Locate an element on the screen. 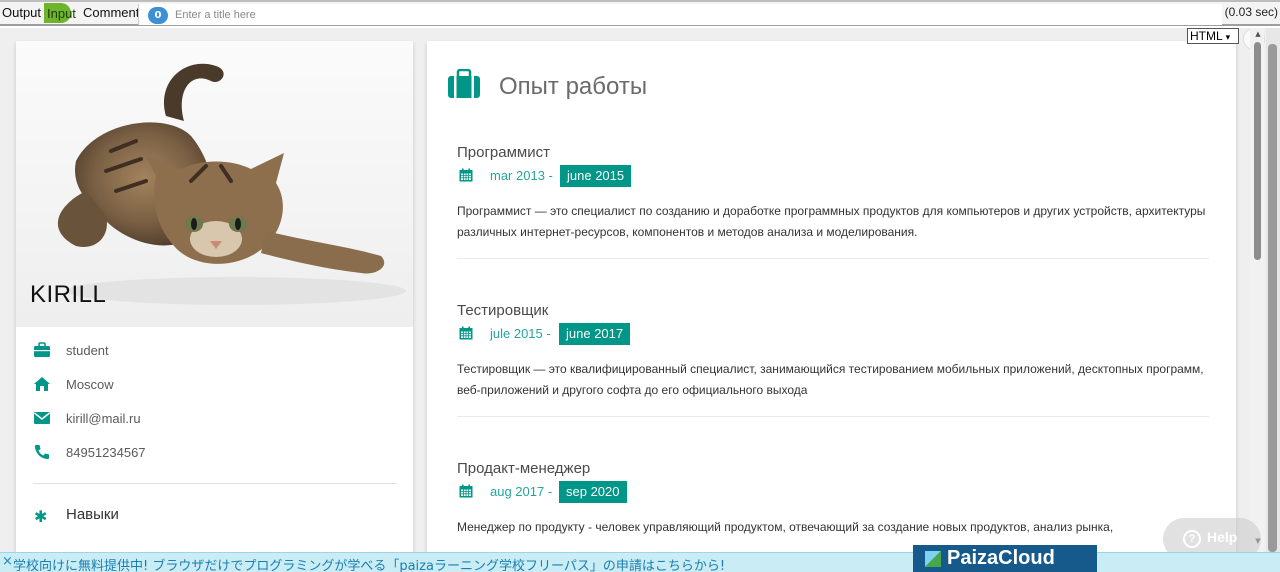 The height and width of the screenshot is (572, 1280). job-end-date-badge: sep 2020 is located at coordinates (593, 492).